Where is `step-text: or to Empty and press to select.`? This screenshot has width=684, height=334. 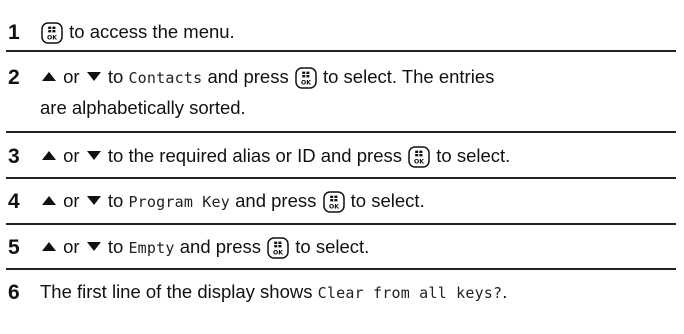
step-text: or to Empty and press to select. is located at coordinates (359, 246).